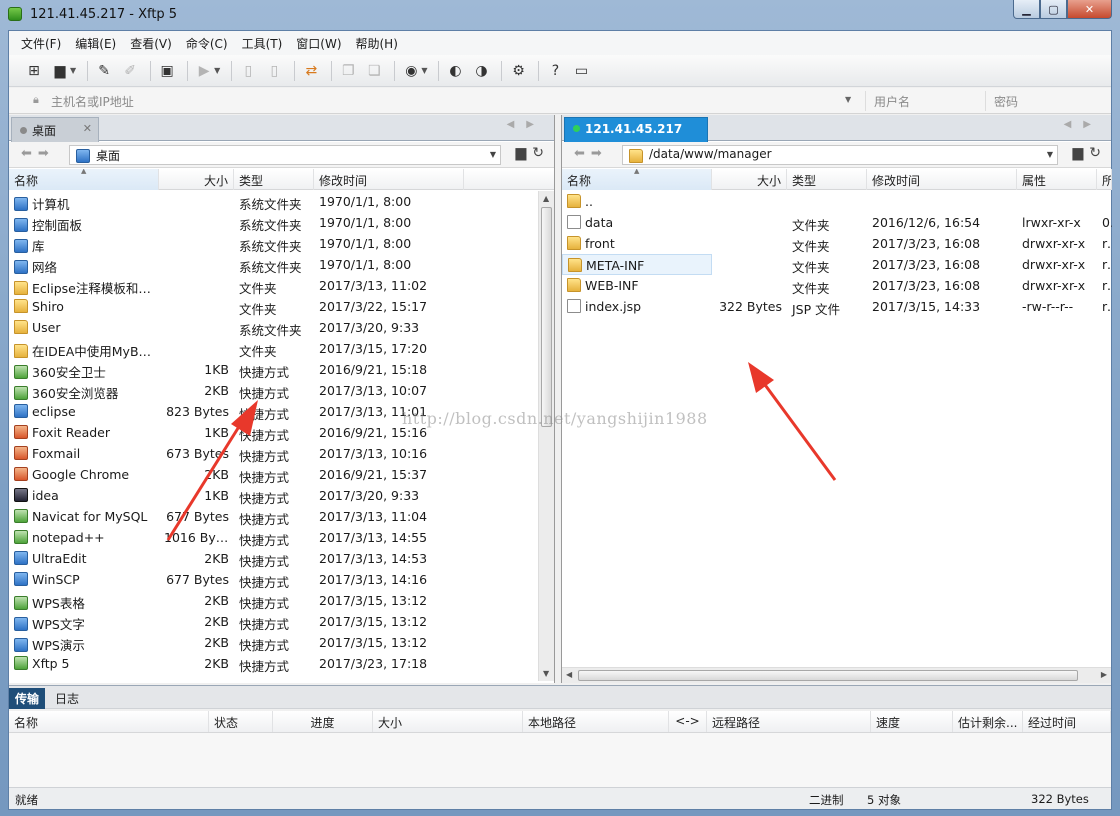  What do you see at coordinates (323, 721) in the screenshot?
I see `column-progress: 进度` at bounding box center [323, 721].